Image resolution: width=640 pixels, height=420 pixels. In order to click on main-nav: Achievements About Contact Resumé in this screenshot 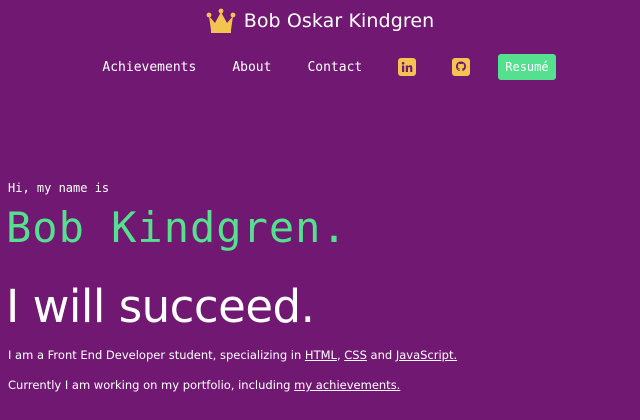, I will do `click(320, 67)`.